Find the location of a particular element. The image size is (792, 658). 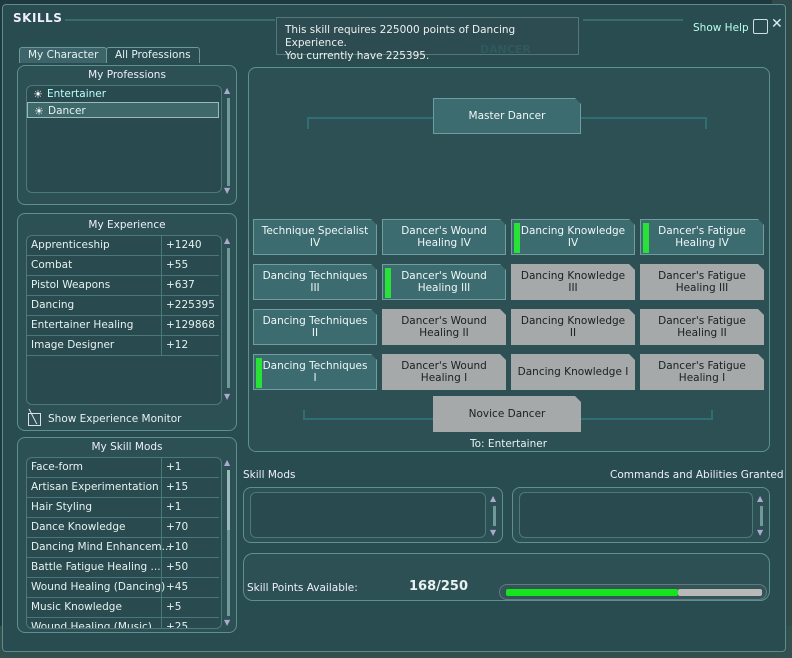

skill-box-label: Technique Specialist IV is located at coordinates (315, 237).